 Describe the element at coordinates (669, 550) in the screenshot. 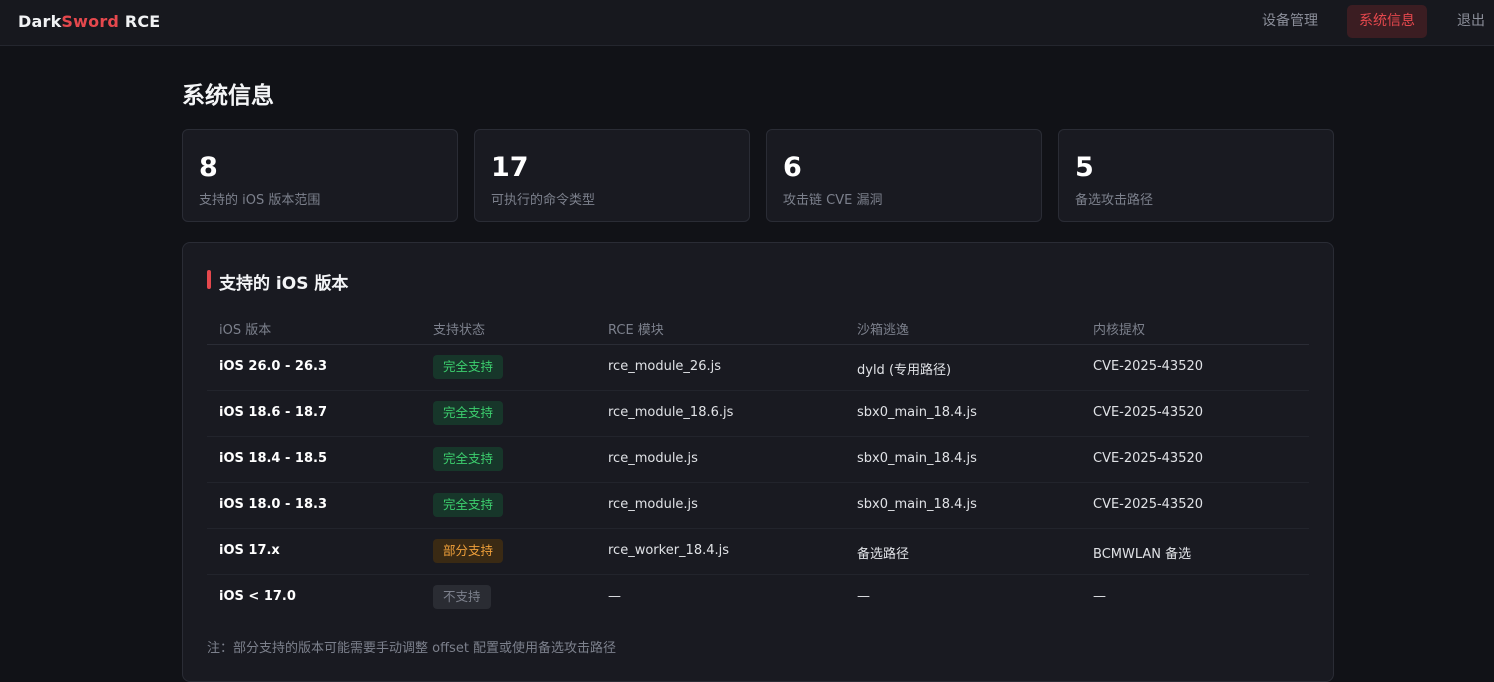

I see `row-rce-module: rce_worker_18.4.js` at that location.